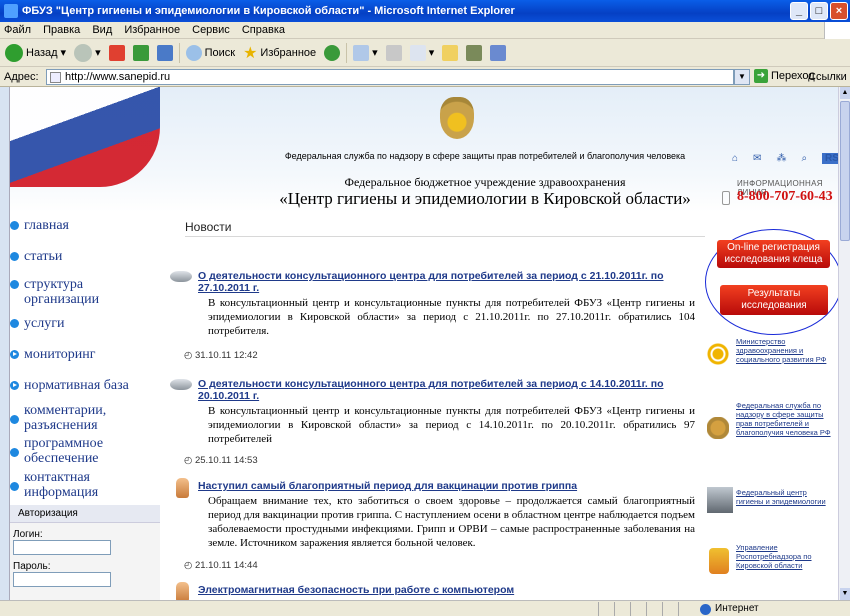  Describe the element at coordinates (36, 256) in the screenshot. I see `nav-articles: статьи` at that location.